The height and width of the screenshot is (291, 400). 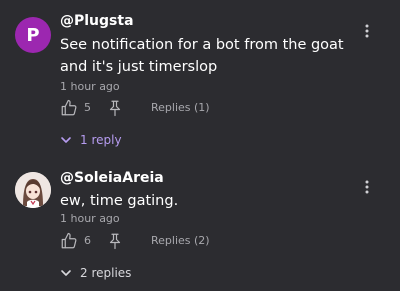 I want to click on avatar-letter: P, so click(x=33, y=35).